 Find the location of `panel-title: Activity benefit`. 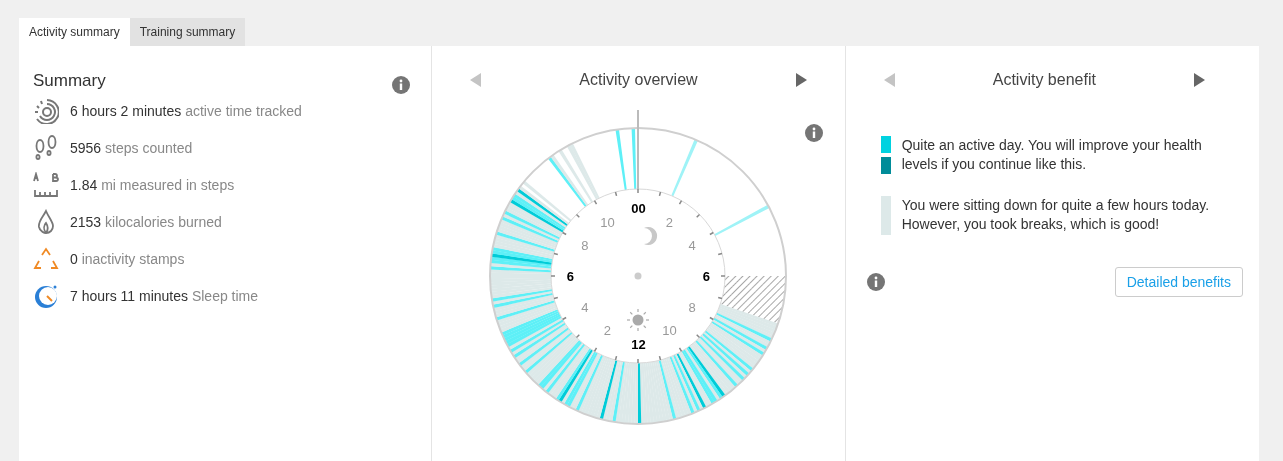

panel-title: Activity benefit is located at coordinates (1044, 80).